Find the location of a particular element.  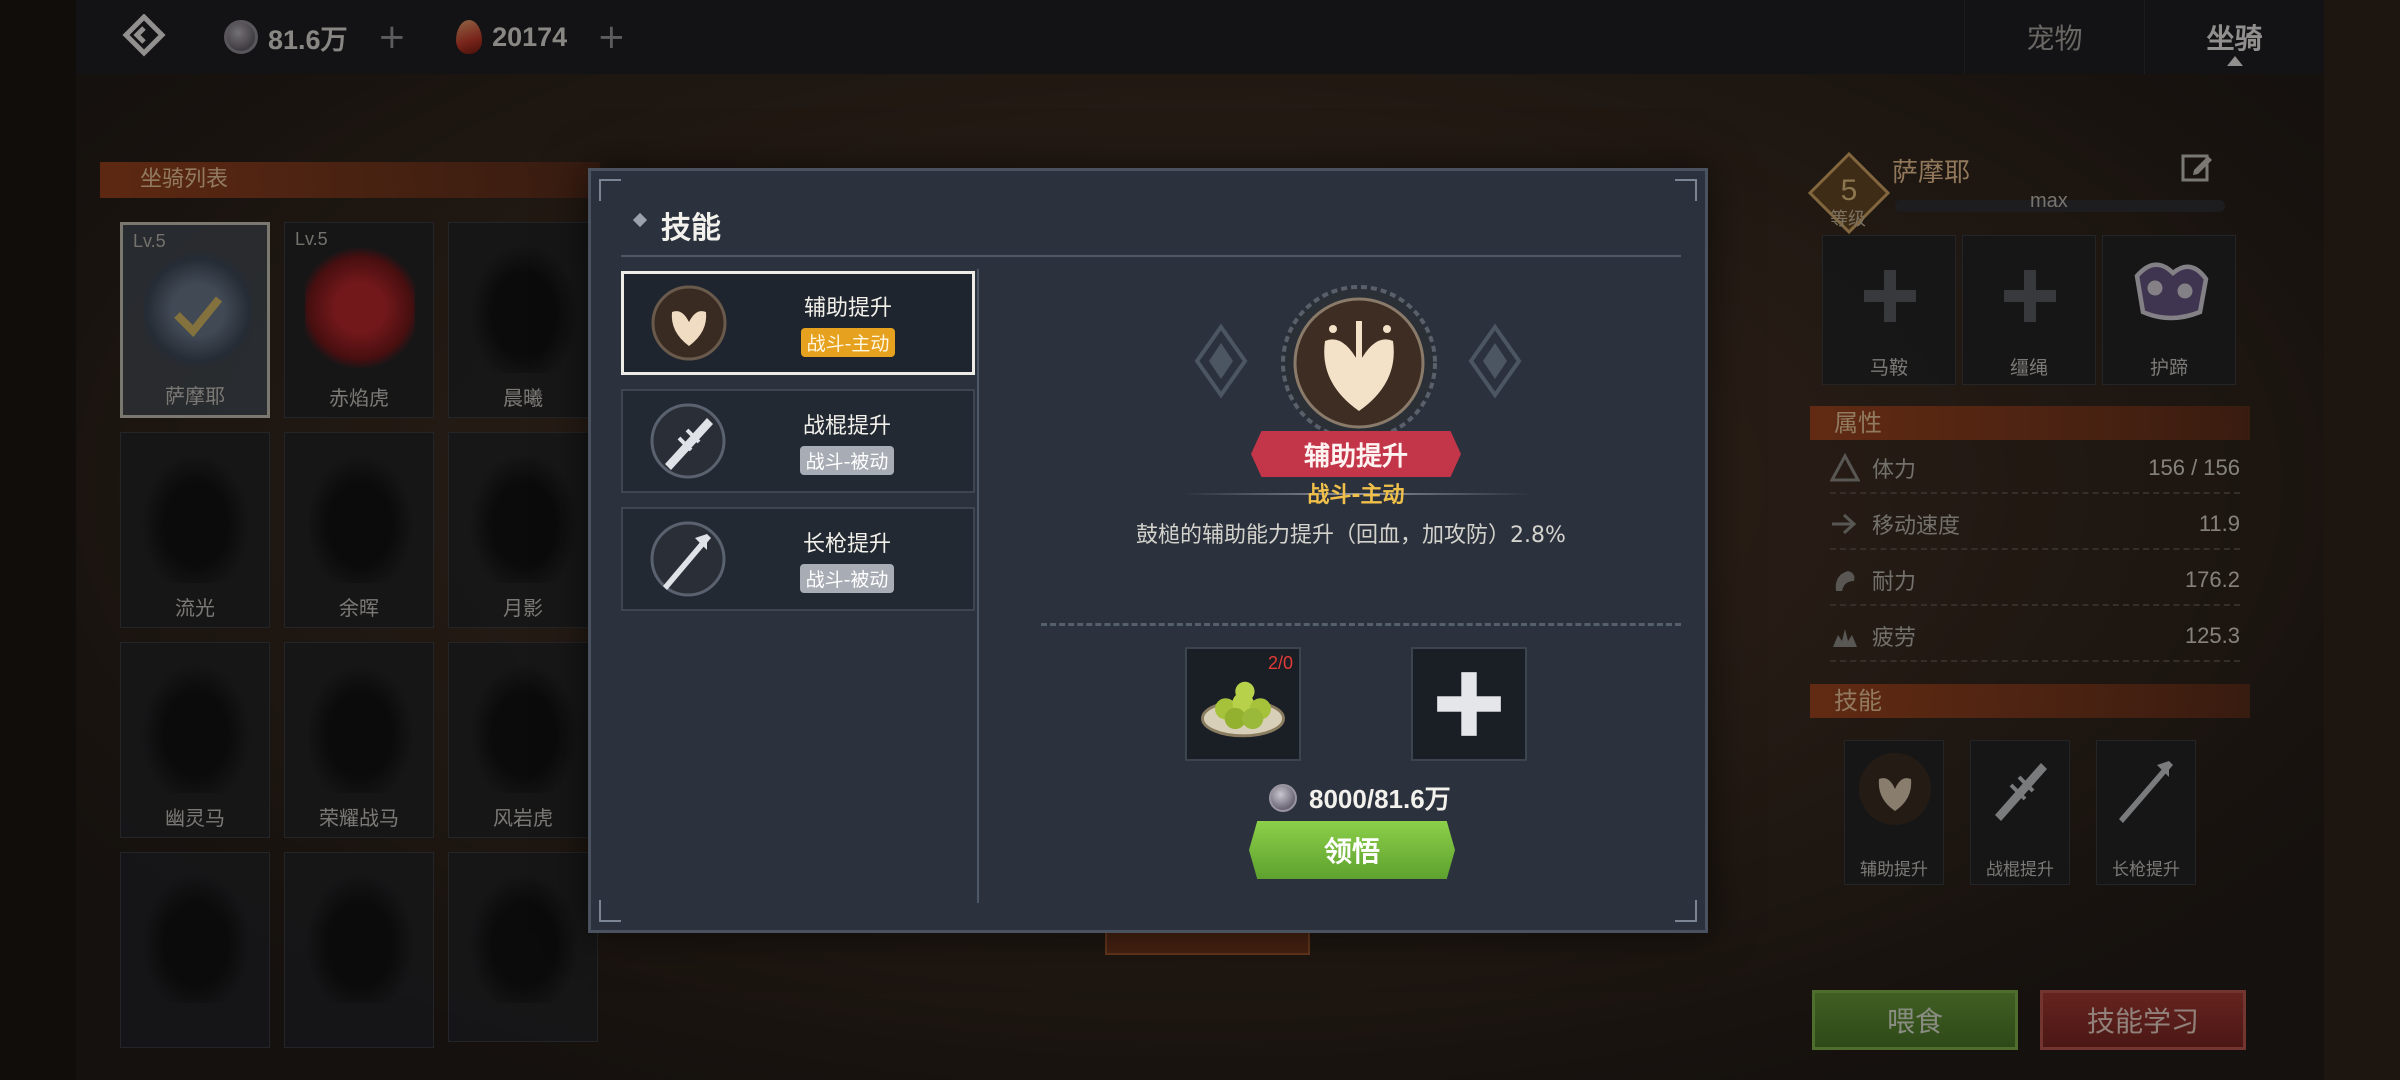

comprehend-button: 领悟 is located at coordinates (1352, 850).